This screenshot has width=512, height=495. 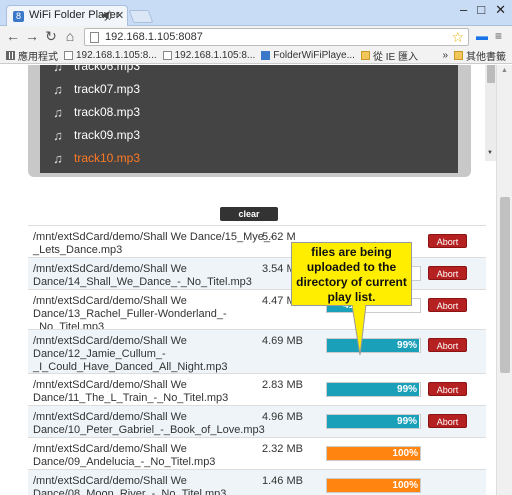 What do you see at coordinates (10, 55) in the screenshot?
I see `apps-grid-icon` at bounding box center [10, 55].